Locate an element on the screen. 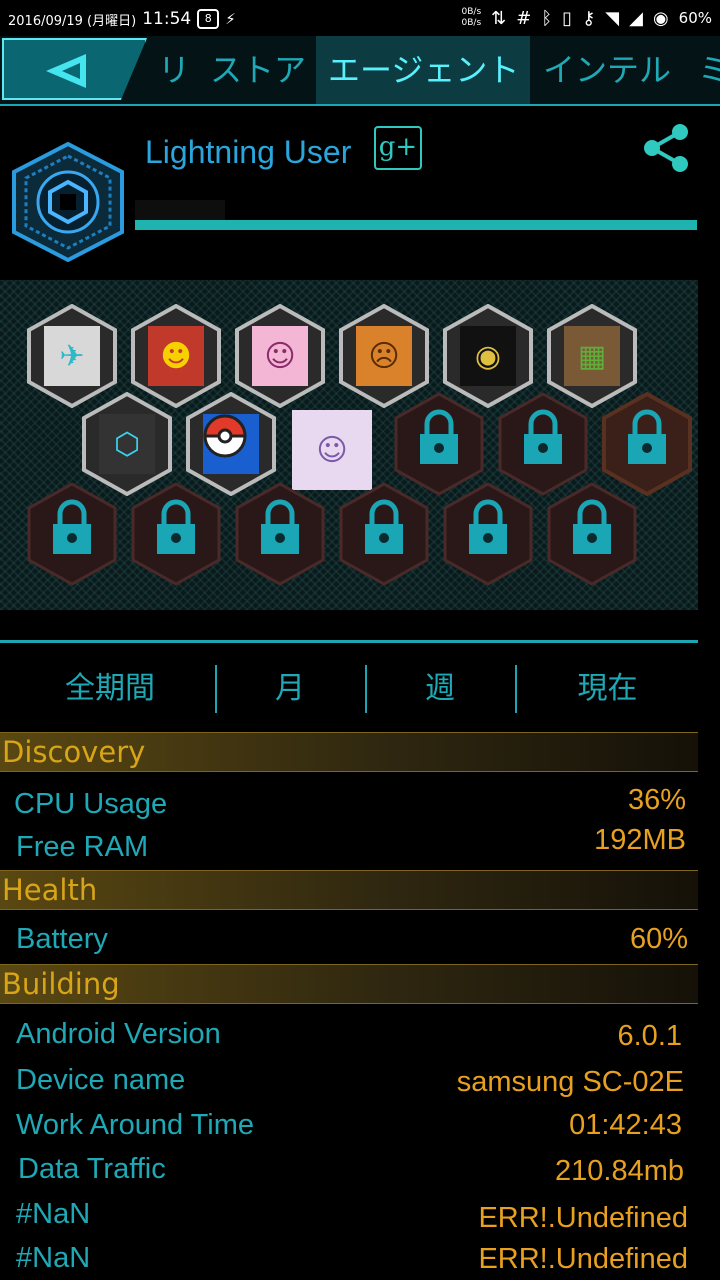 The image size is (720, 1280). stat-label-nan-1: #NaN is located at coordinates (53, 1214).